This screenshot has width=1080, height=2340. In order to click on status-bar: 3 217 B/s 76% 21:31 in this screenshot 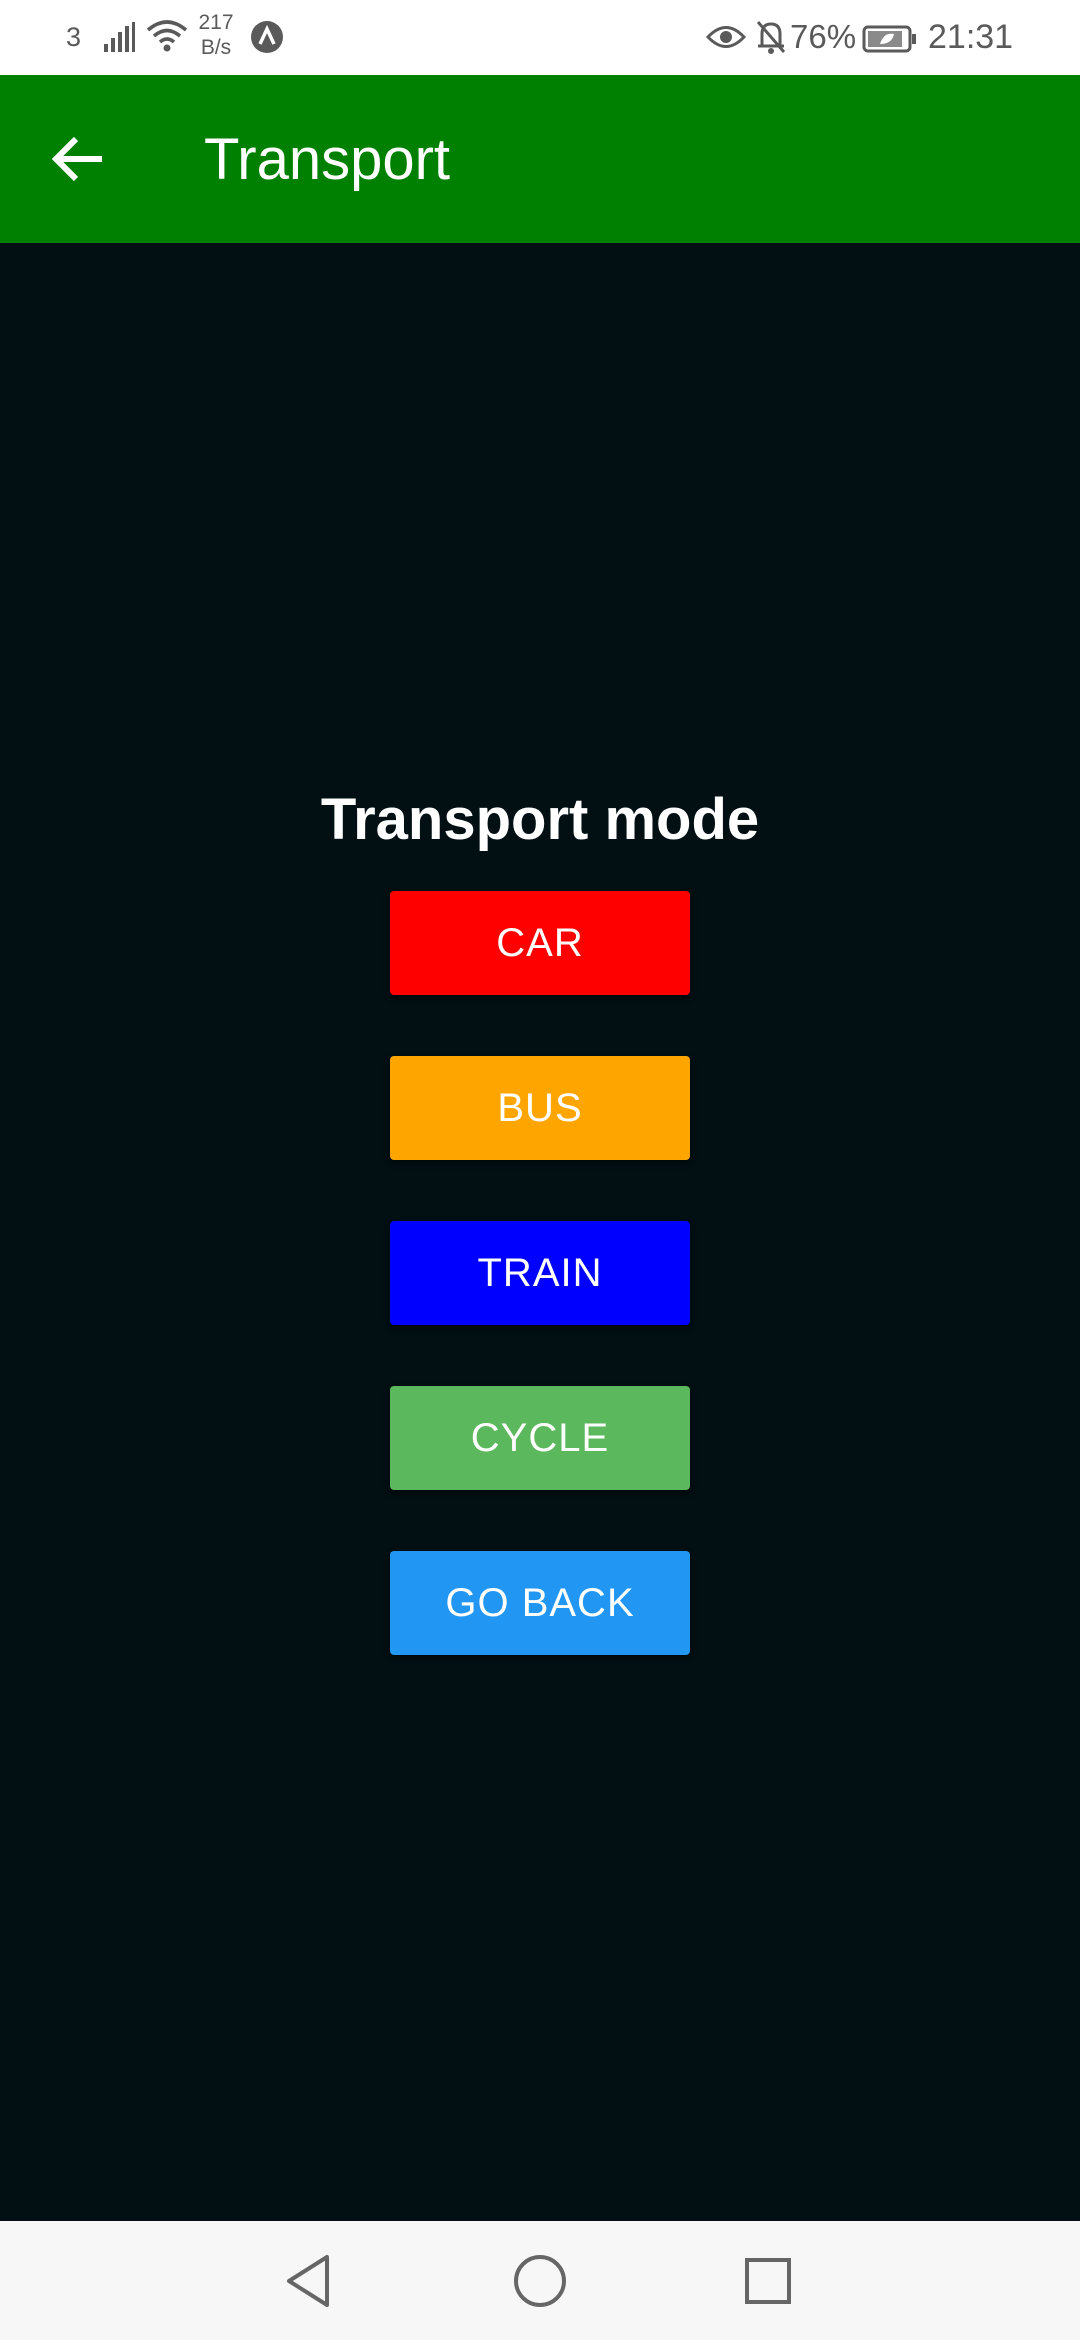, I will do `click(540, 37)`.